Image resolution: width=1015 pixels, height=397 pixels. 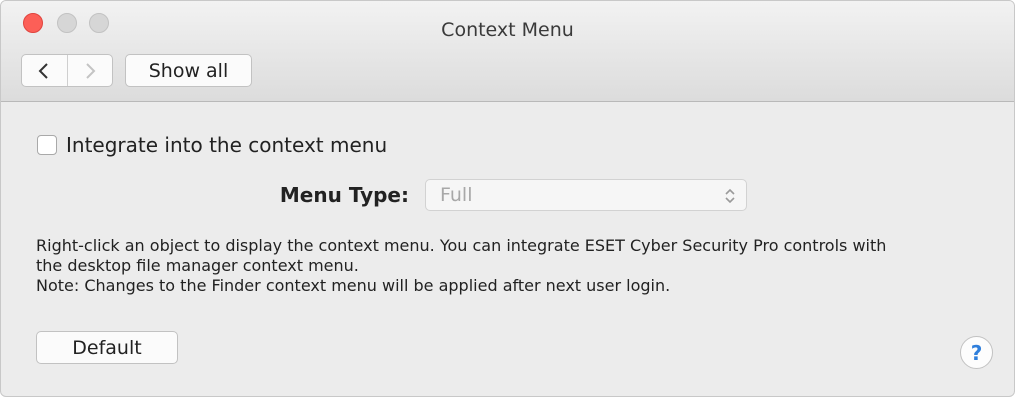 I want to click on description-line: the desktop file manager context menu., so click(x=197, y=265).